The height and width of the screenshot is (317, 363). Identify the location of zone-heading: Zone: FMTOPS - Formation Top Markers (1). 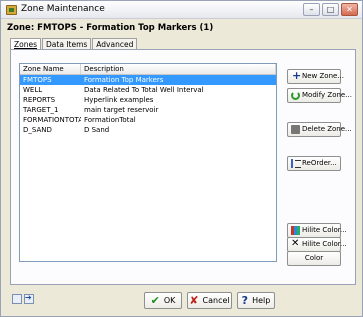
(110, 28).